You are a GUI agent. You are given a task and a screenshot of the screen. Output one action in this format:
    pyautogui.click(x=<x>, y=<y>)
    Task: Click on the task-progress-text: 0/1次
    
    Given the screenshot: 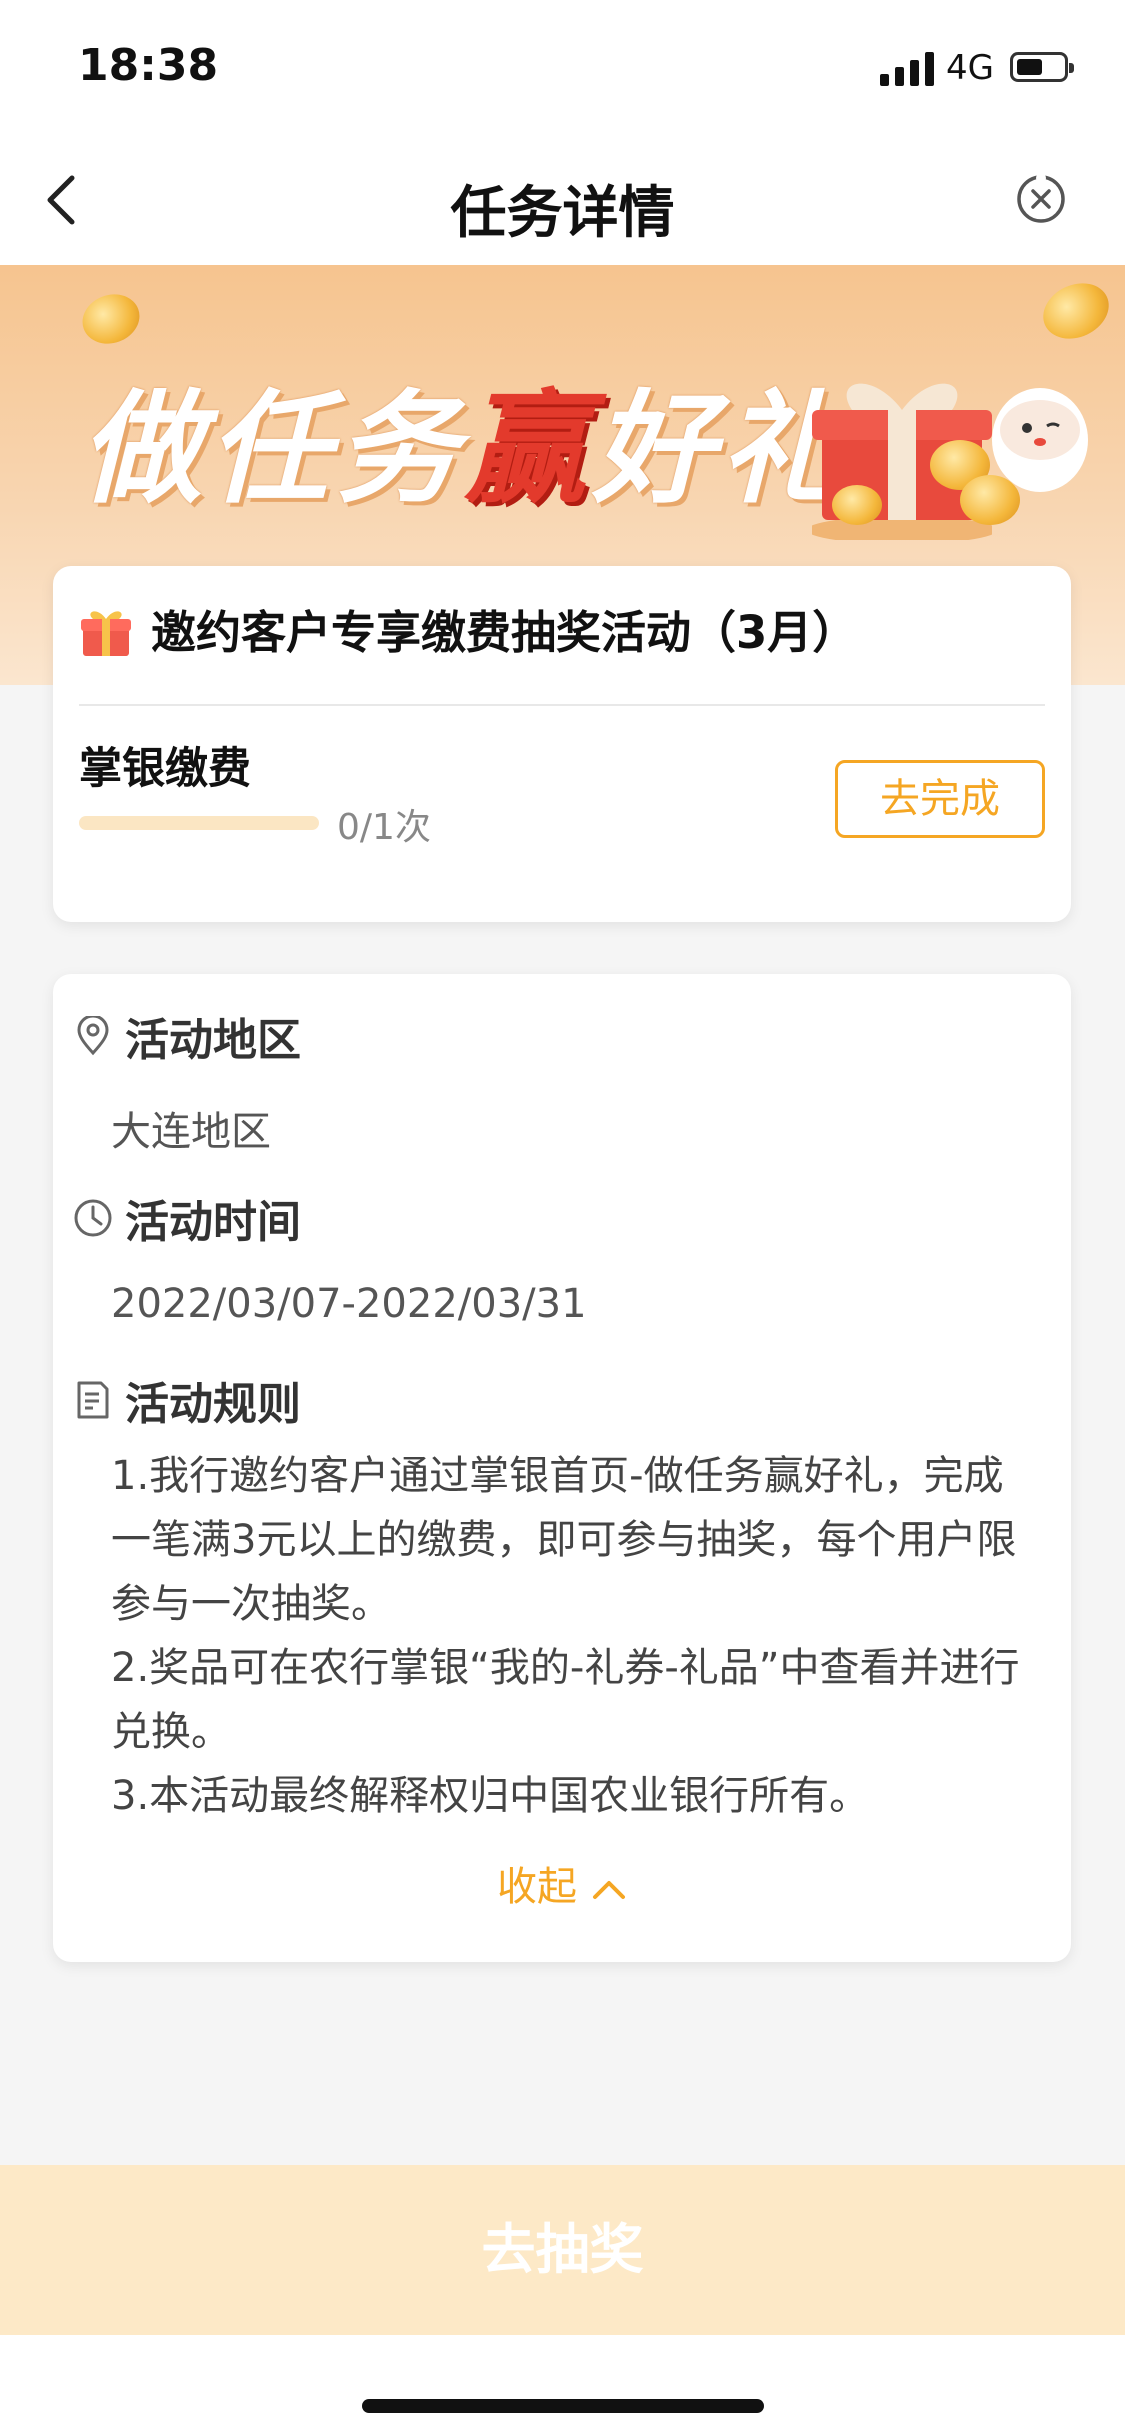 What is the action you would take?
    pyautogui.click(x=384, y=827)
    